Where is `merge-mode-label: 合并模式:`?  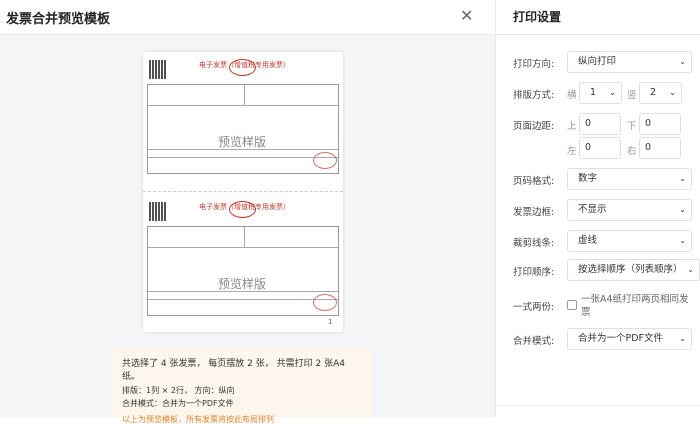 merge-mode-label: 合并模式: is located at coordinates (534, 341).